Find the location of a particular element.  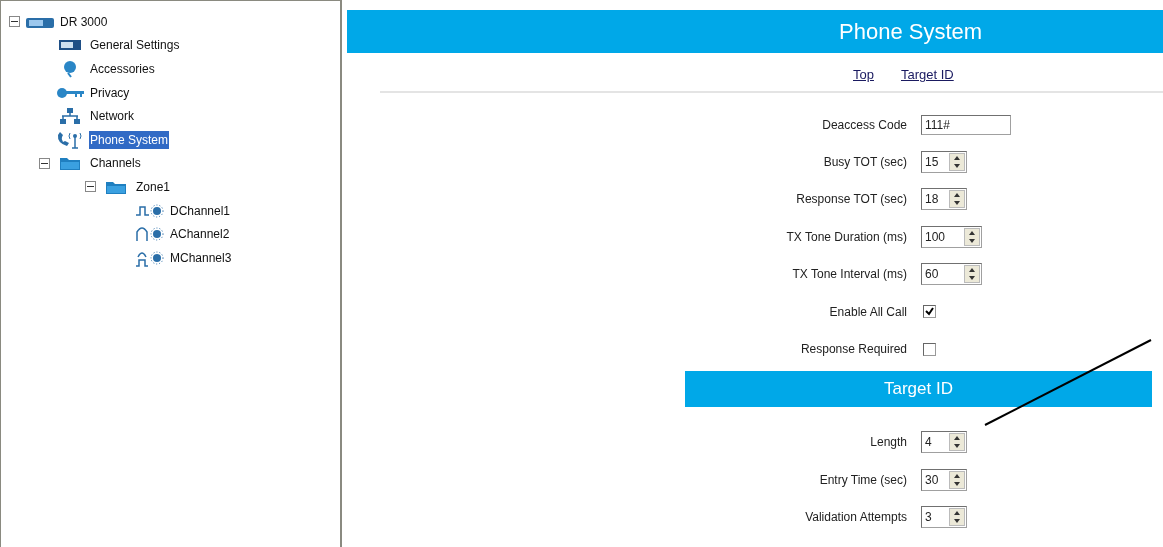

spin-box: 15 is located at coordinates (944, 162).